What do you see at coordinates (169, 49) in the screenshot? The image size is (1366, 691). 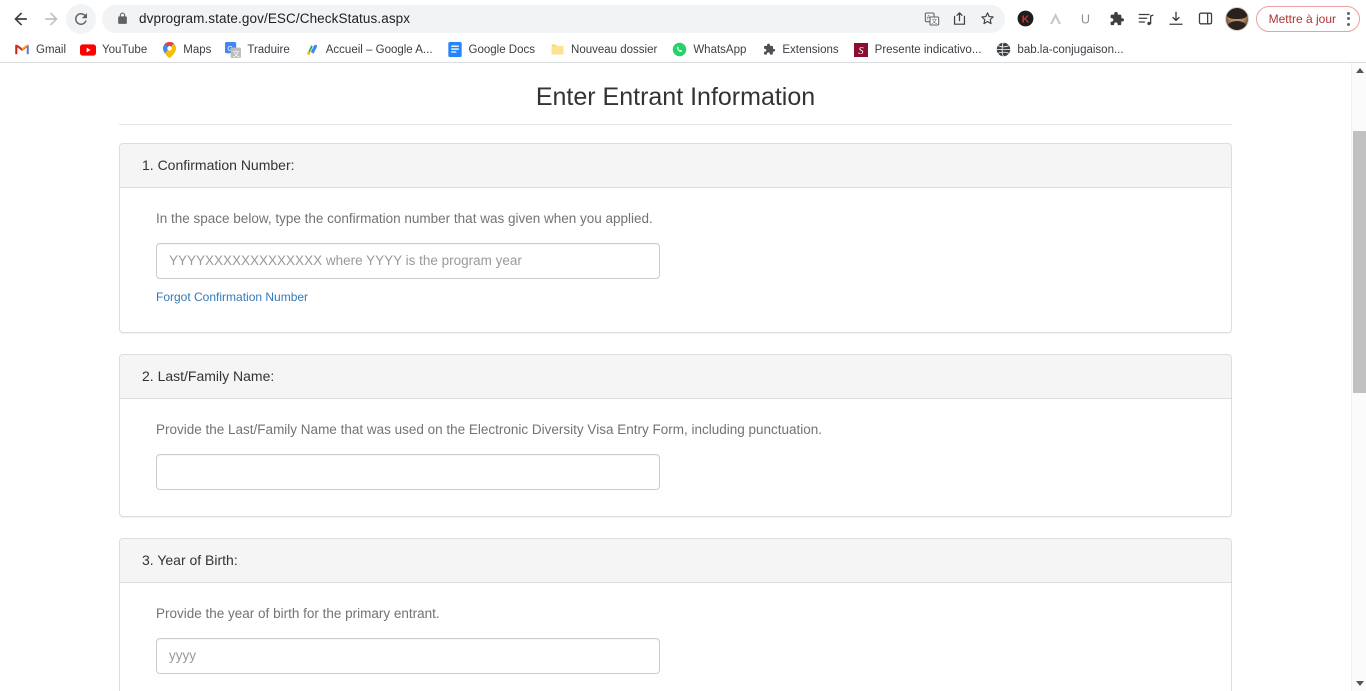 I see `maps-icon` at bounding box center [169, 49].